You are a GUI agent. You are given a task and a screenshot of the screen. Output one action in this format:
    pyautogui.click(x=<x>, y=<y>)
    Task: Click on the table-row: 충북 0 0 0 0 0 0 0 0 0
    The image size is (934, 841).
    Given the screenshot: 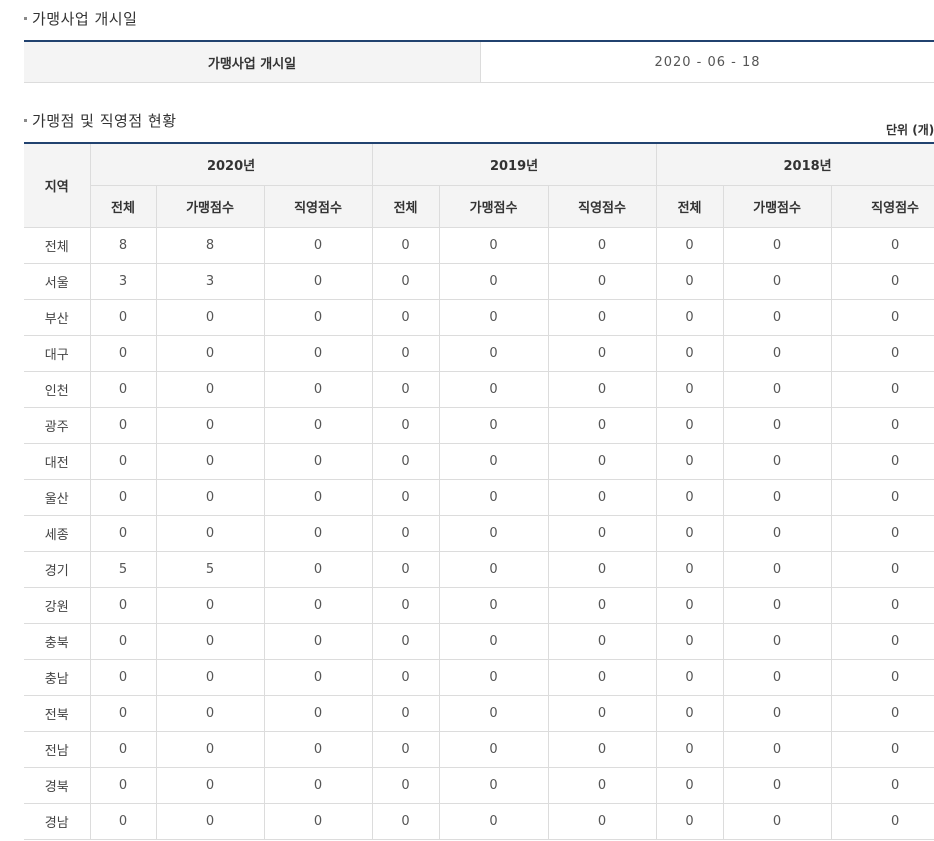 What is the action you would take?
    pyautogui.click(x=479, y=641)
    